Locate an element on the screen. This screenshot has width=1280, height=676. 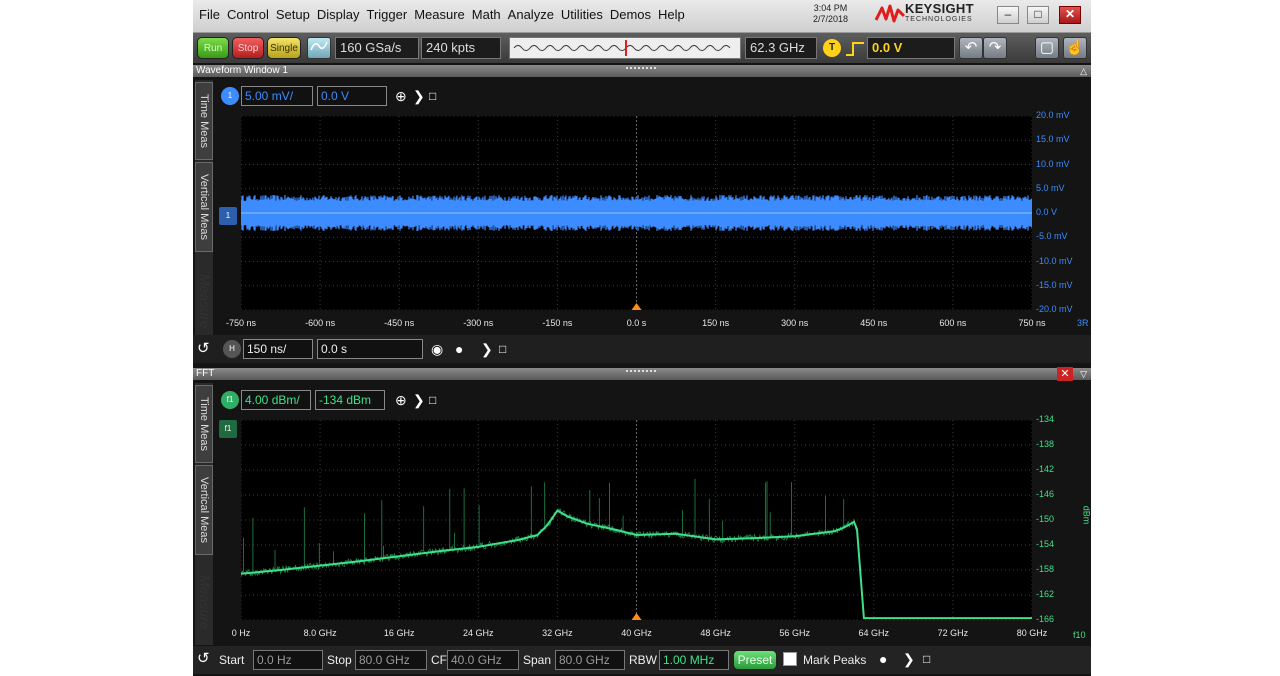
fft-add-measurement-icon: ⊕ is located at coordinates (401, 400).